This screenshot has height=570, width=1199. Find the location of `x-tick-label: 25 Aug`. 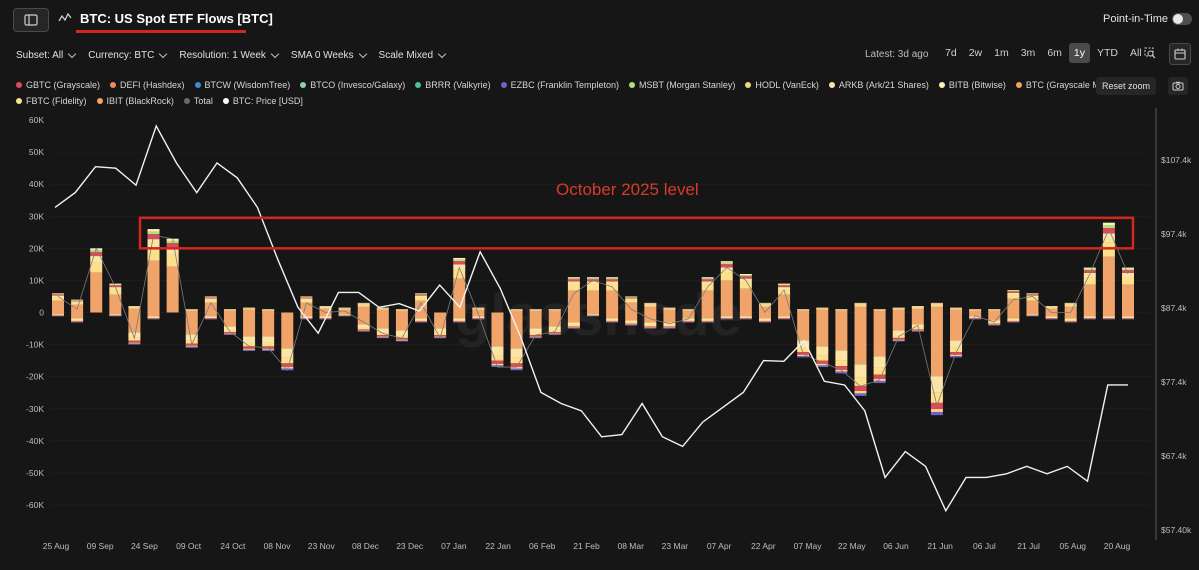

x-tick-label: 25 Aug is located at coordinates (56, 546).